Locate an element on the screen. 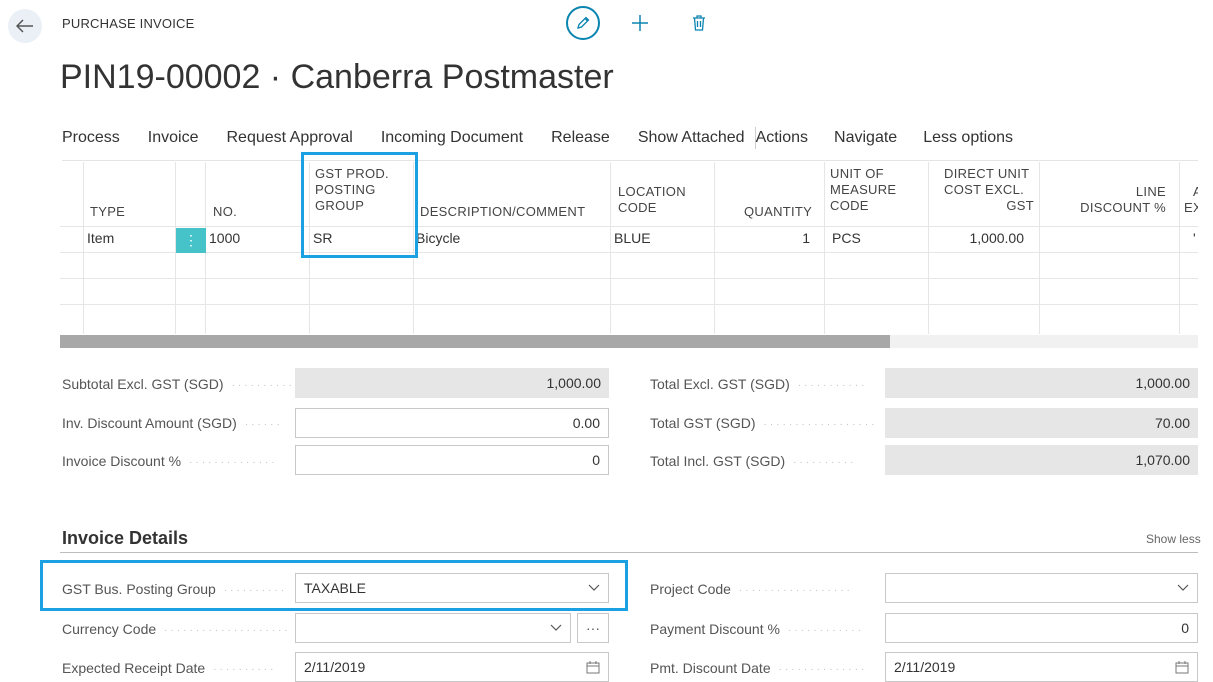  column-header-line-discount: LINE DISCOUNT % is located at coordinates (1108, 200).